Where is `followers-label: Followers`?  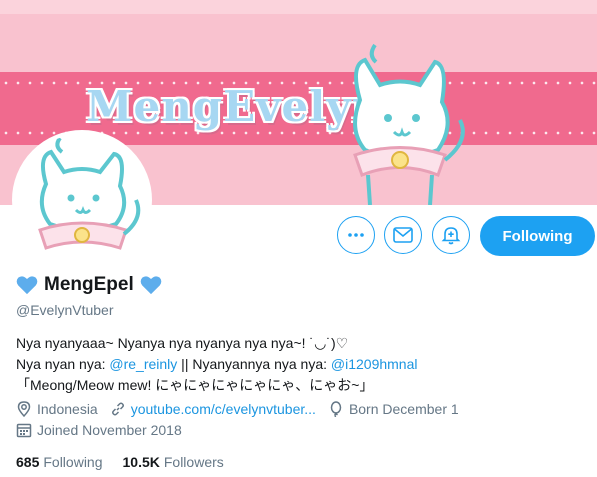 followers-label: Followers is located at coordinates (193, 462).